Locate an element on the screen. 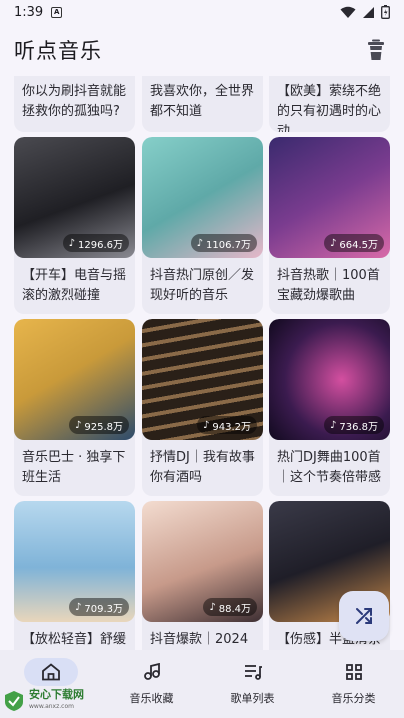 This screenshot has width=404, height=718. play-count: ♪ 925.8万 is located at coordinates (98, 425).